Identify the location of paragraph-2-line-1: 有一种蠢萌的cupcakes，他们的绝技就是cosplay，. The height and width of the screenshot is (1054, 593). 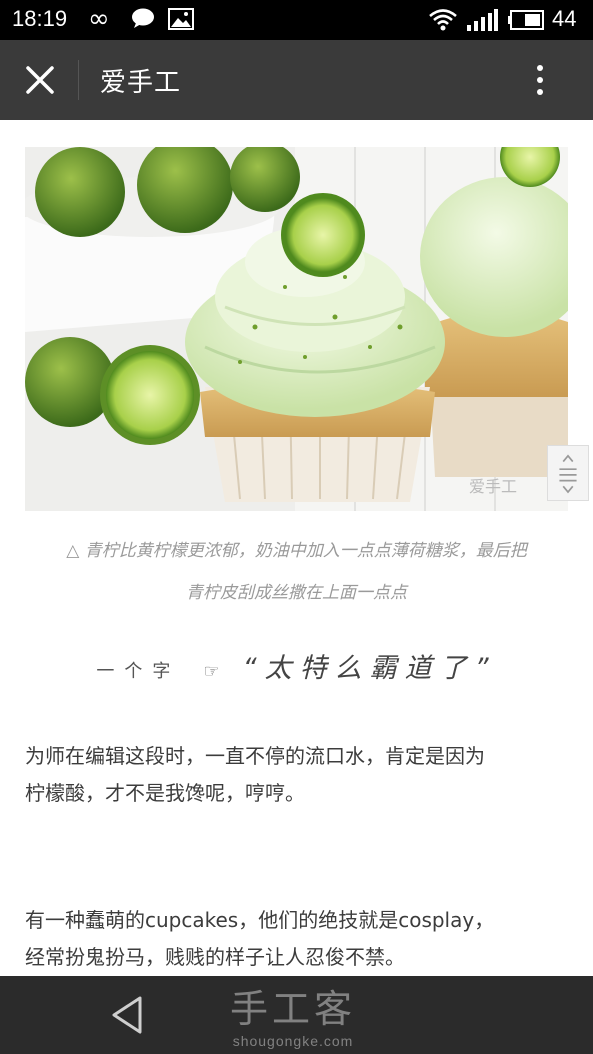
(260, 920).